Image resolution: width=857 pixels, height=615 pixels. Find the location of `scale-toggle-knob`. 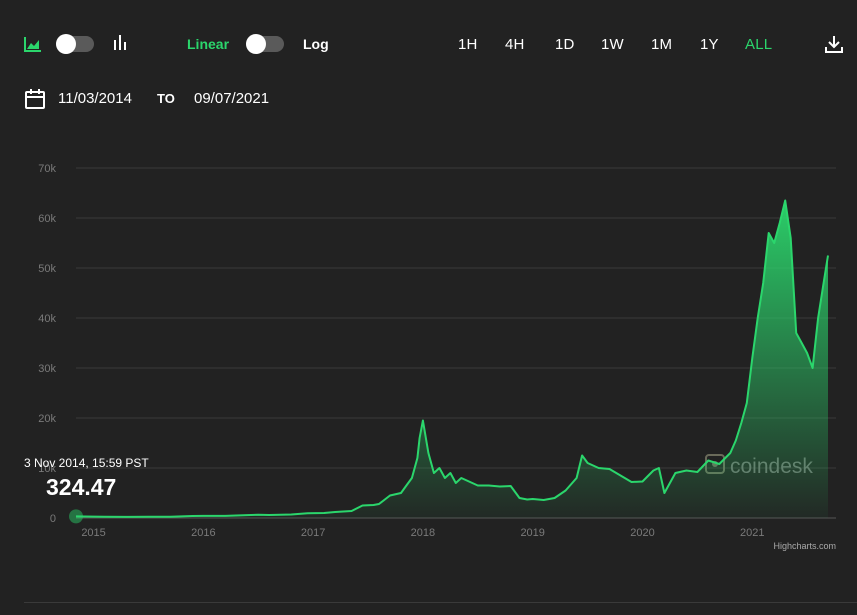

scale-toggle-knob is located at coordinates (256, 44).